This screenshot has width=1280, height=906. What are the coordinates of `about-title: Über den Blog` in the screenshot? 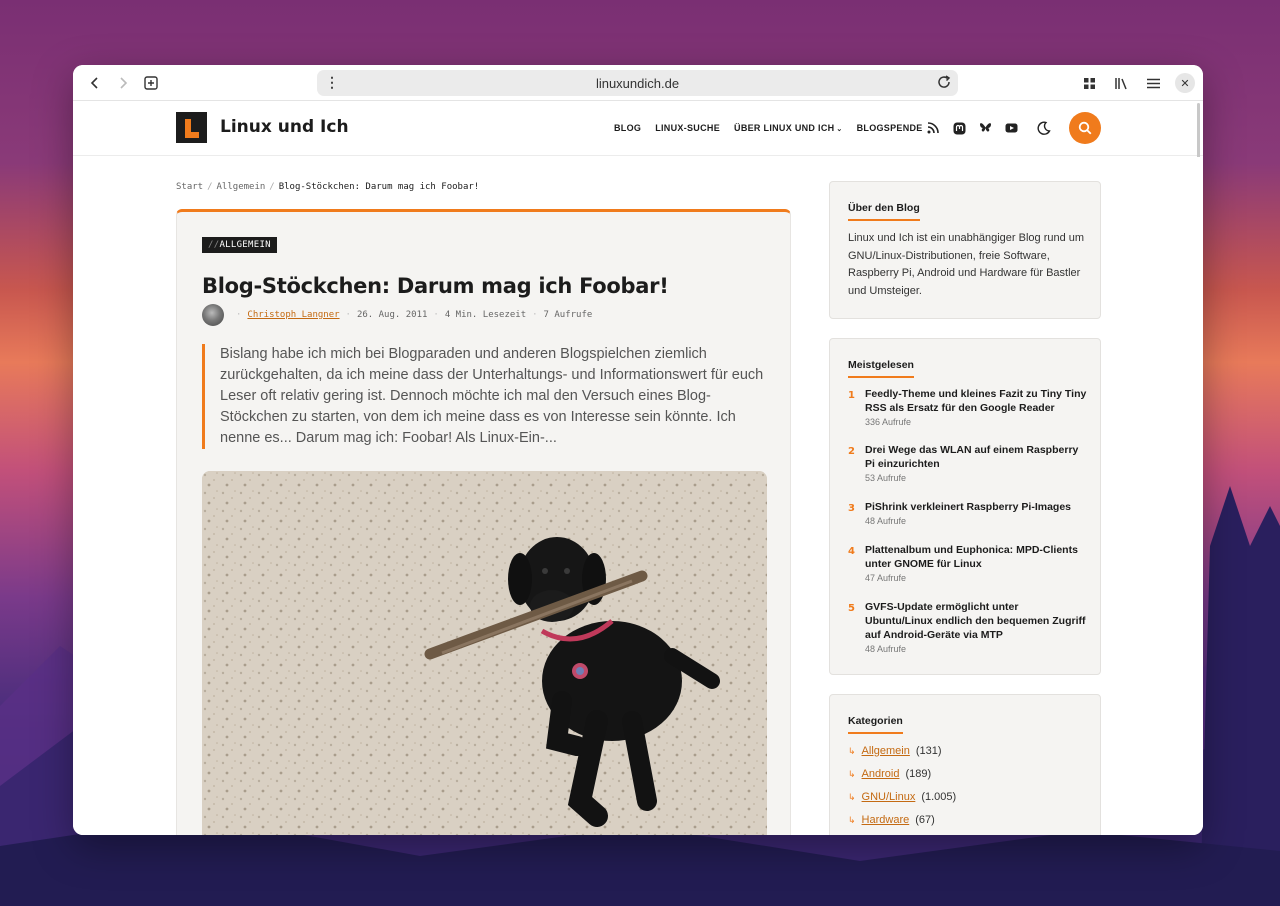 It's located at (884, 211).